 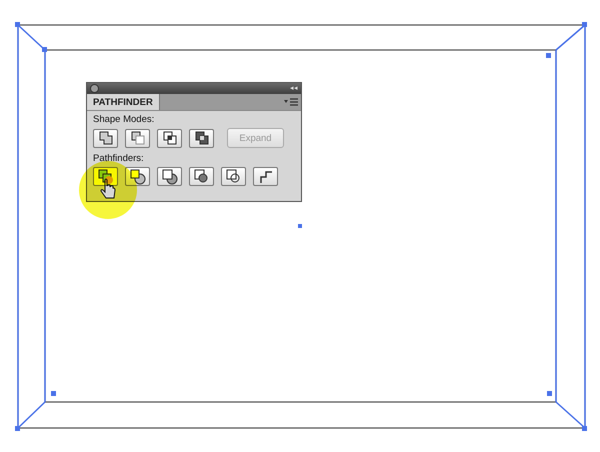 I want to click on section-label: Pathfinders:, so click(x=119, y=158).